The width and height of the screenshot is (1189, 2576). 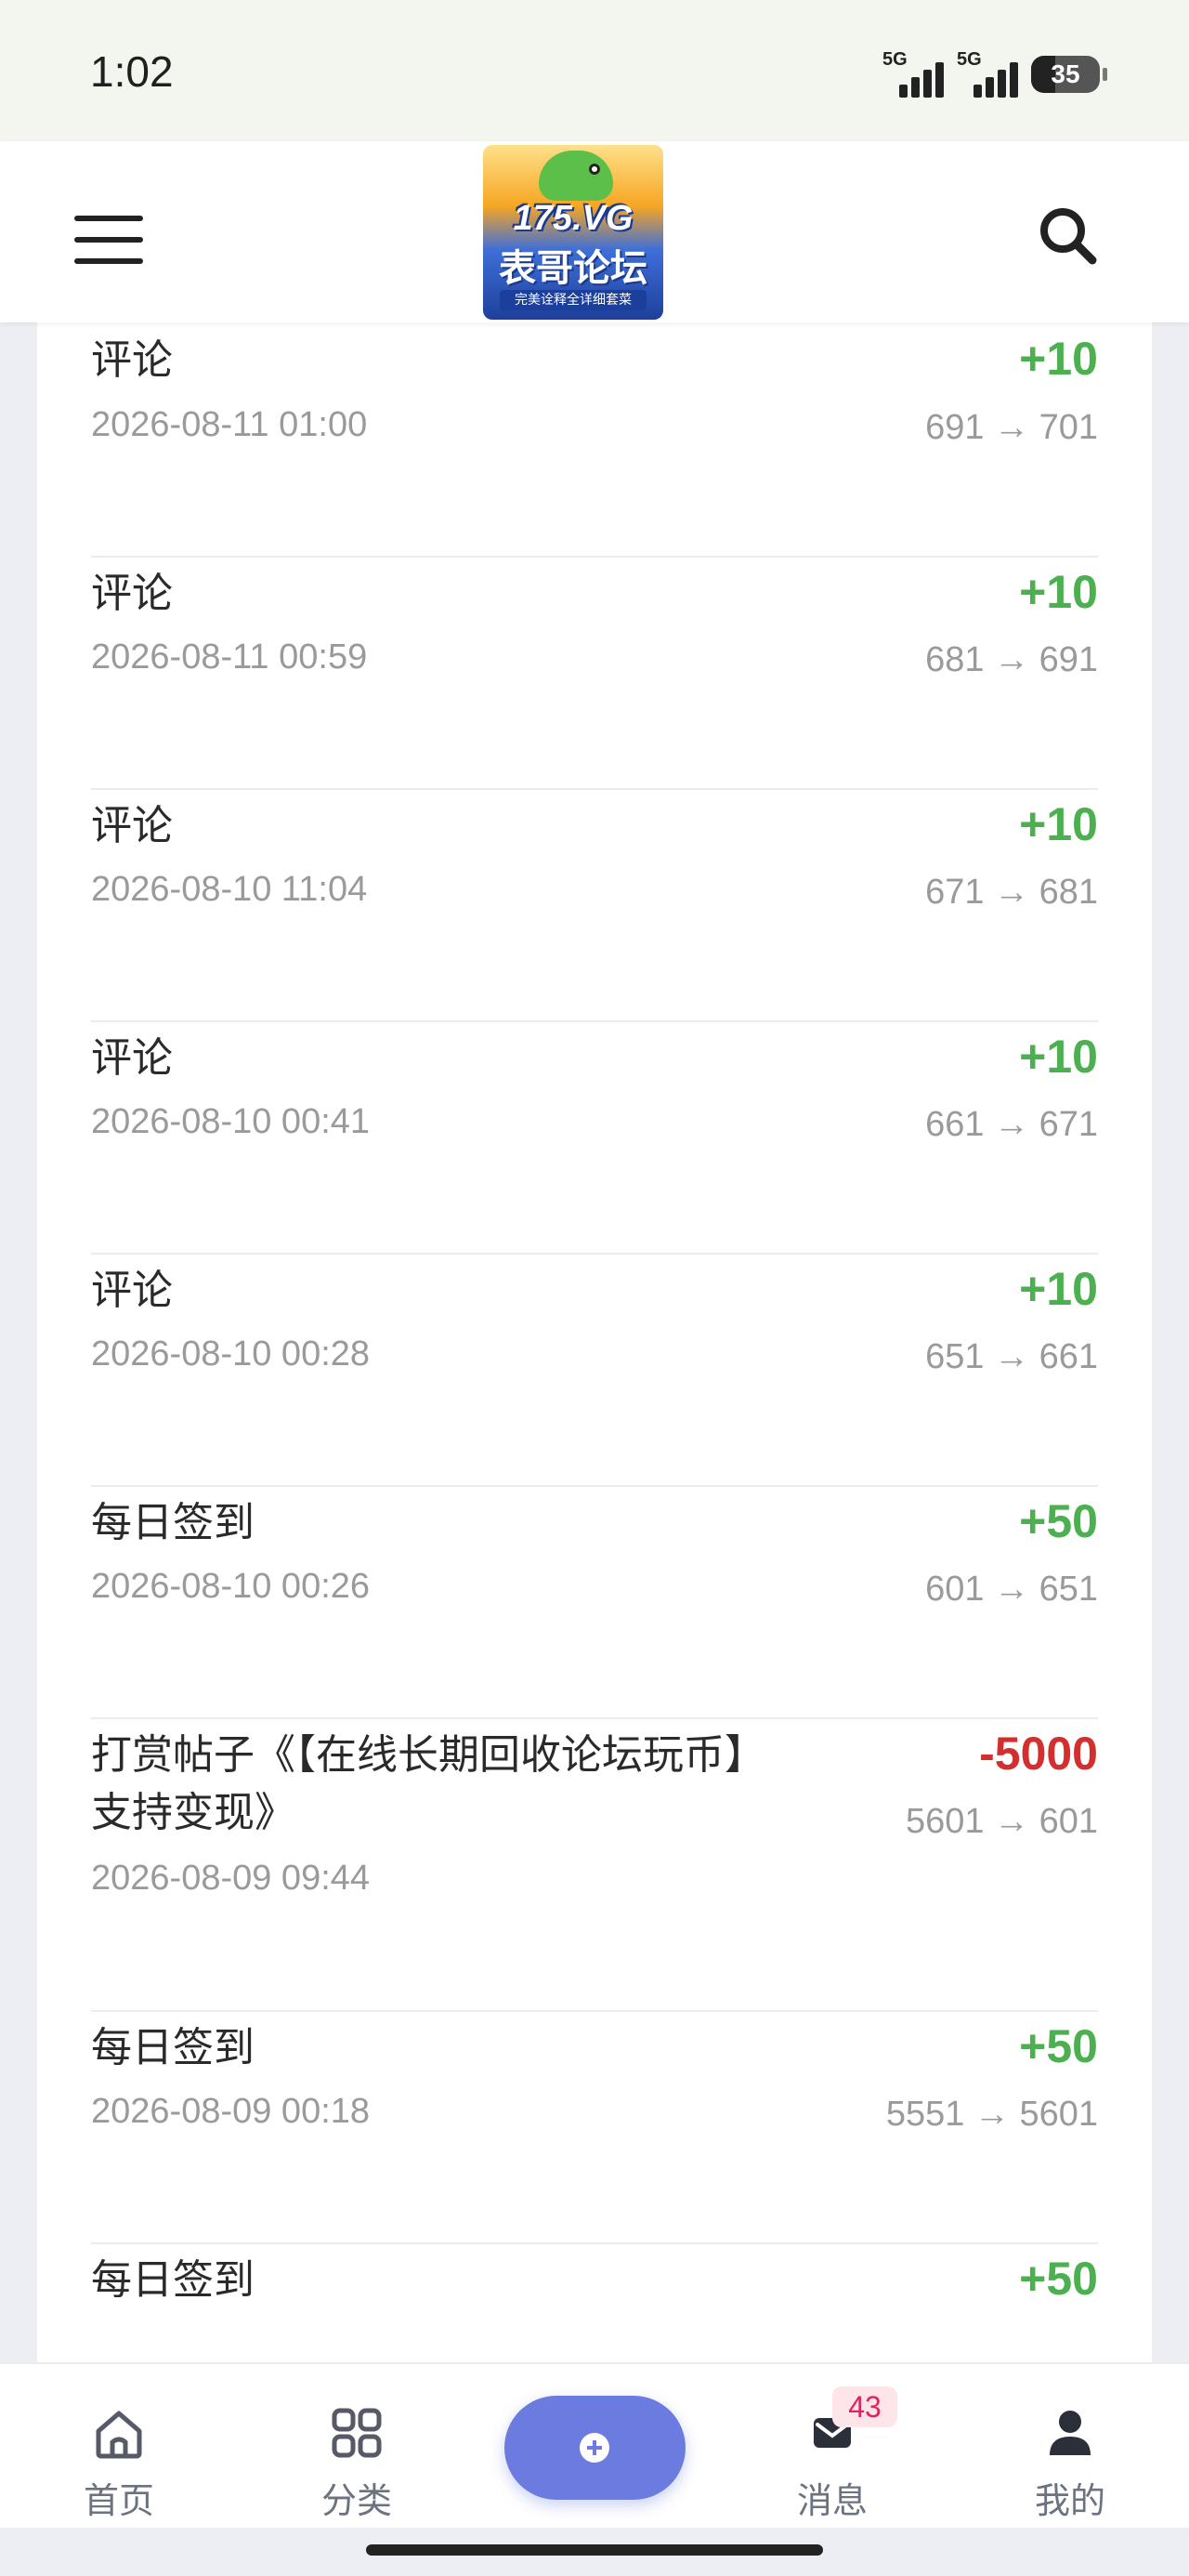 I want to click on item-time: 2026-08-10 00:26, so click(x=231, y=1586).